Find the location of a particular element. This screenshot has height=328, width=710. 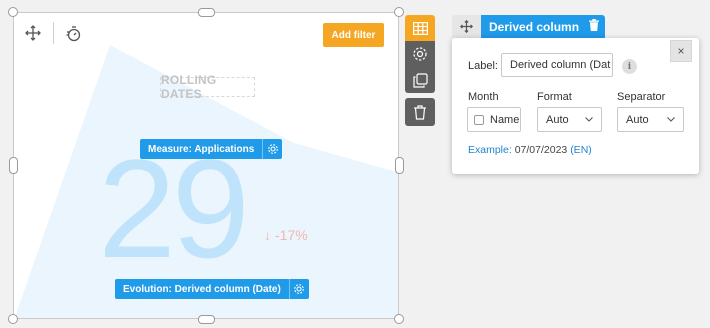

resize-handle-bottom-right is located at coordinates (399, 319).